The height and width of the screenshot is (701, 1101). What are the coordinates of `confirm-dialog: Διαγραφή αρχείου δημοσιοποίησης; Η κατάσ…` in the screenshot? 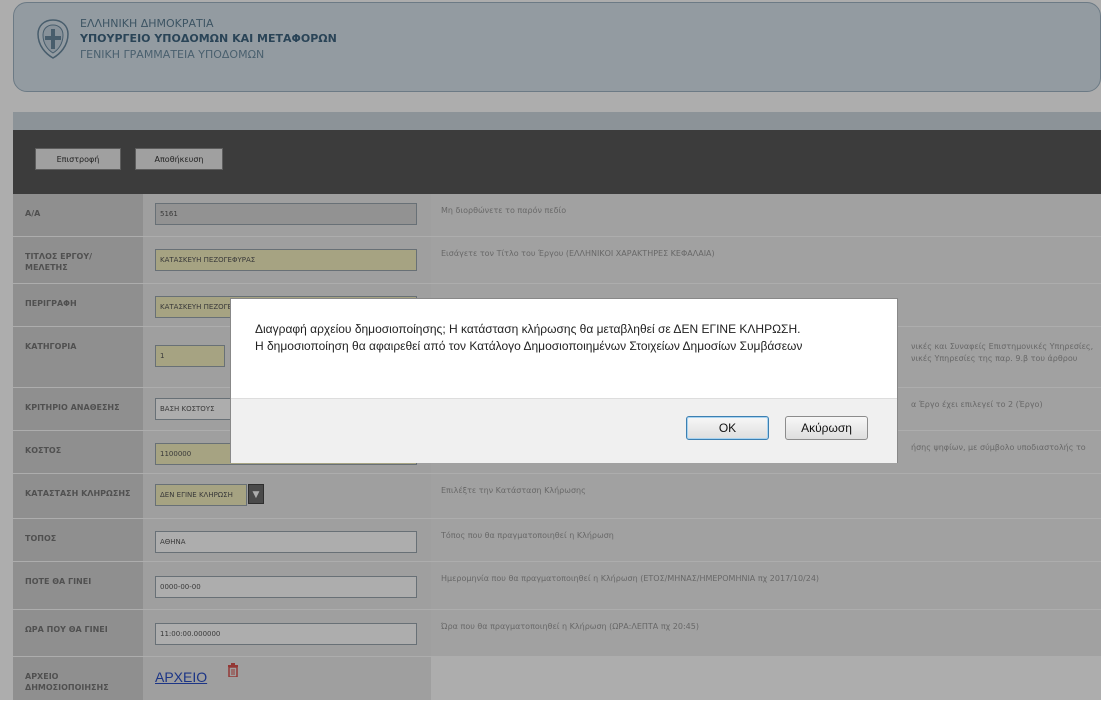 It's located at (564, 380).